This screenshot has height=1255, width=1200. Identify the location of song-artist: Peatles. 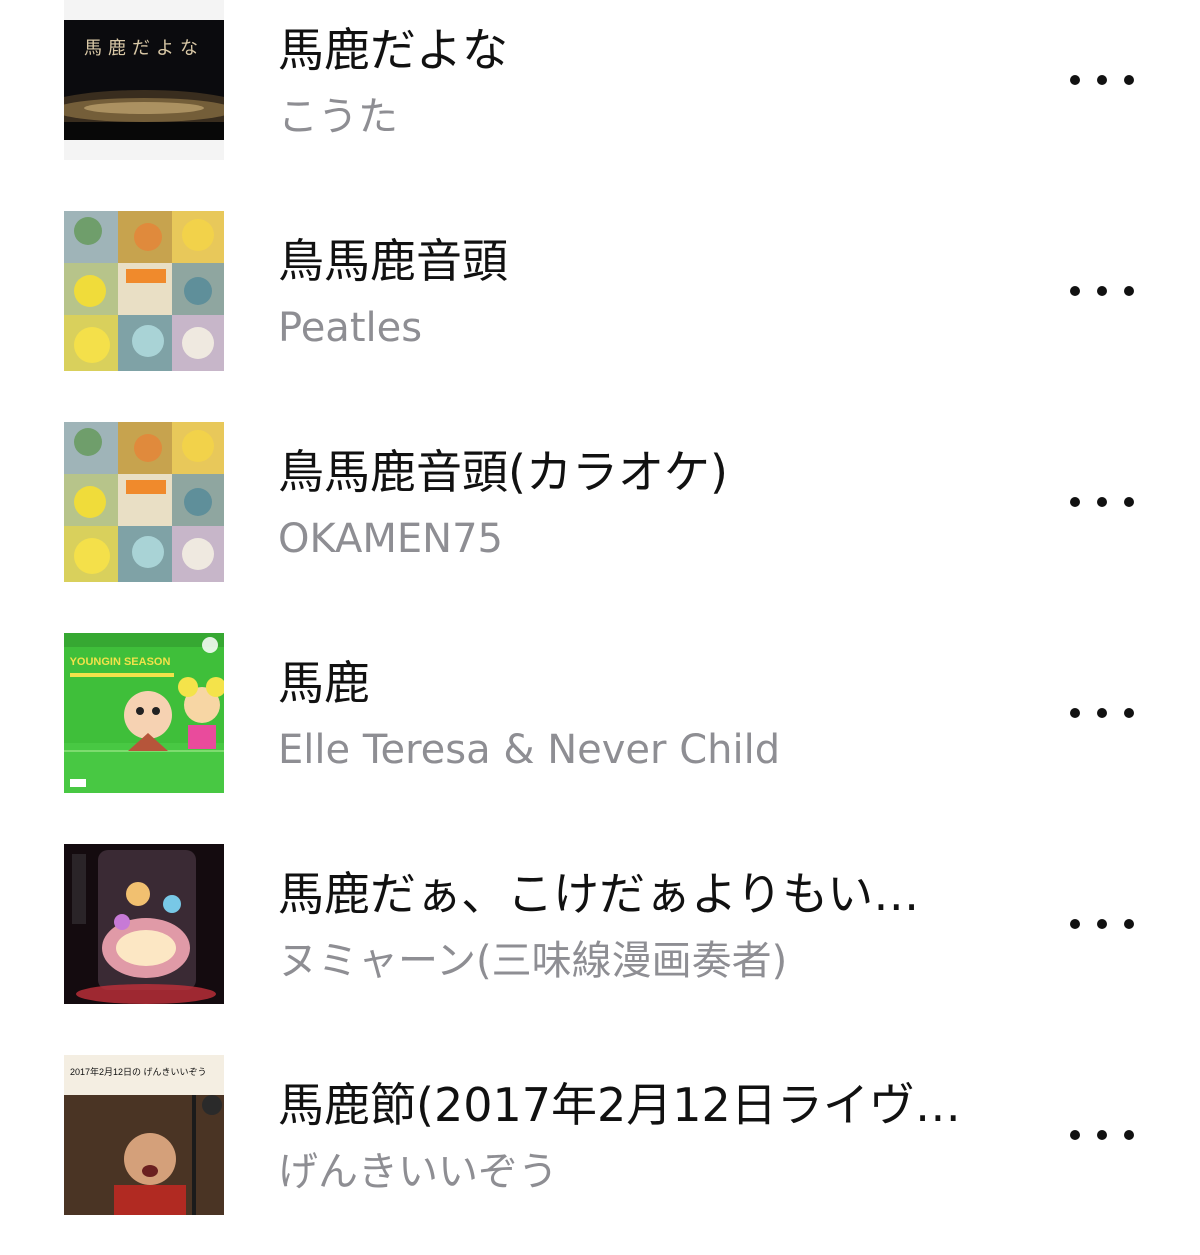
(350, 328).